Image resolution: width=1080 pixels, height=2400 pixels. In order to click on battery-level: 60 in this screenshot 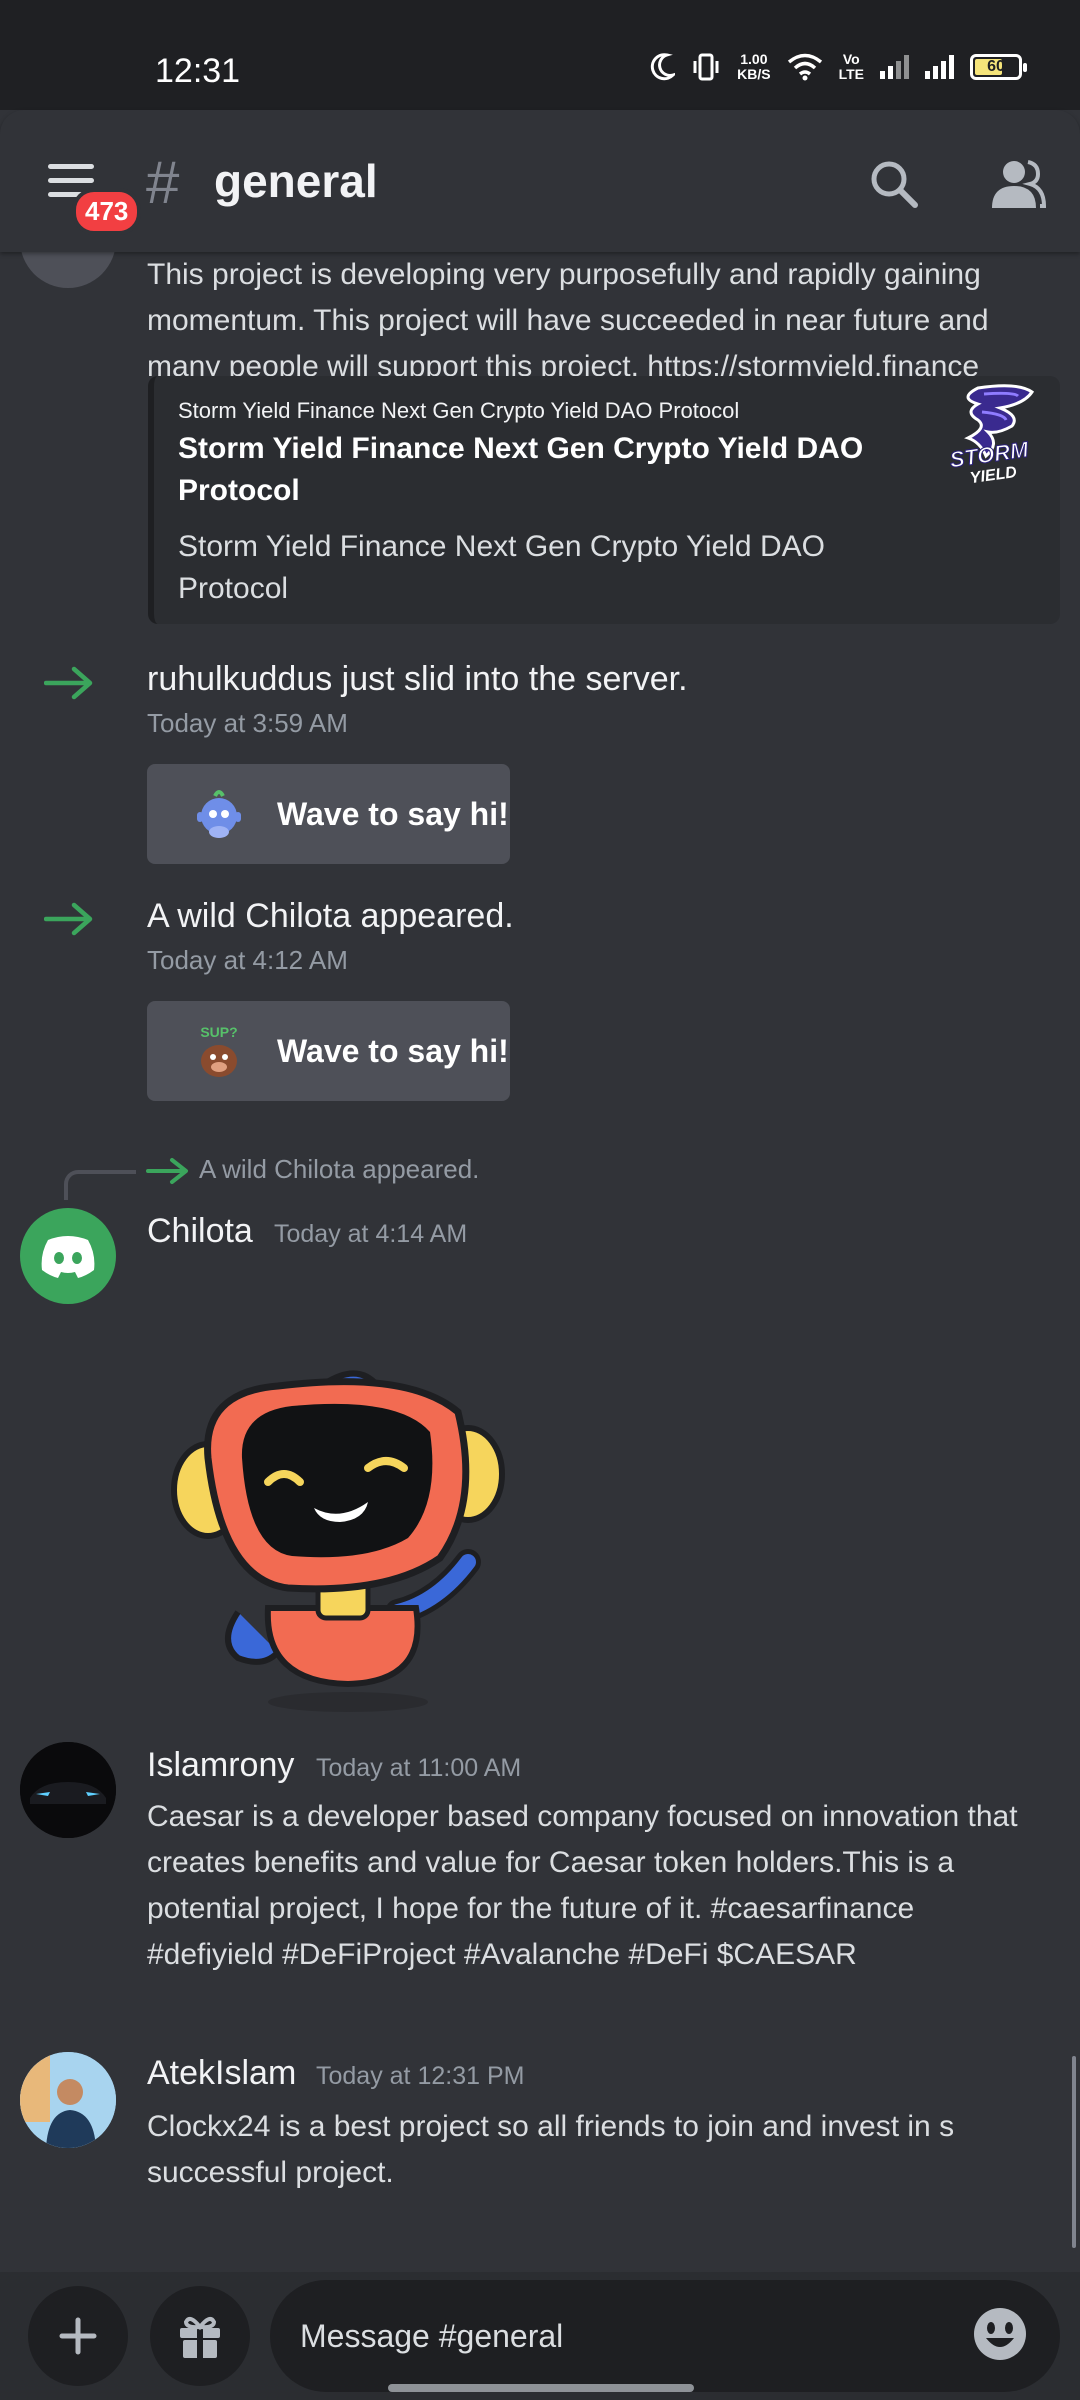, I will do `click(996, 66)`.